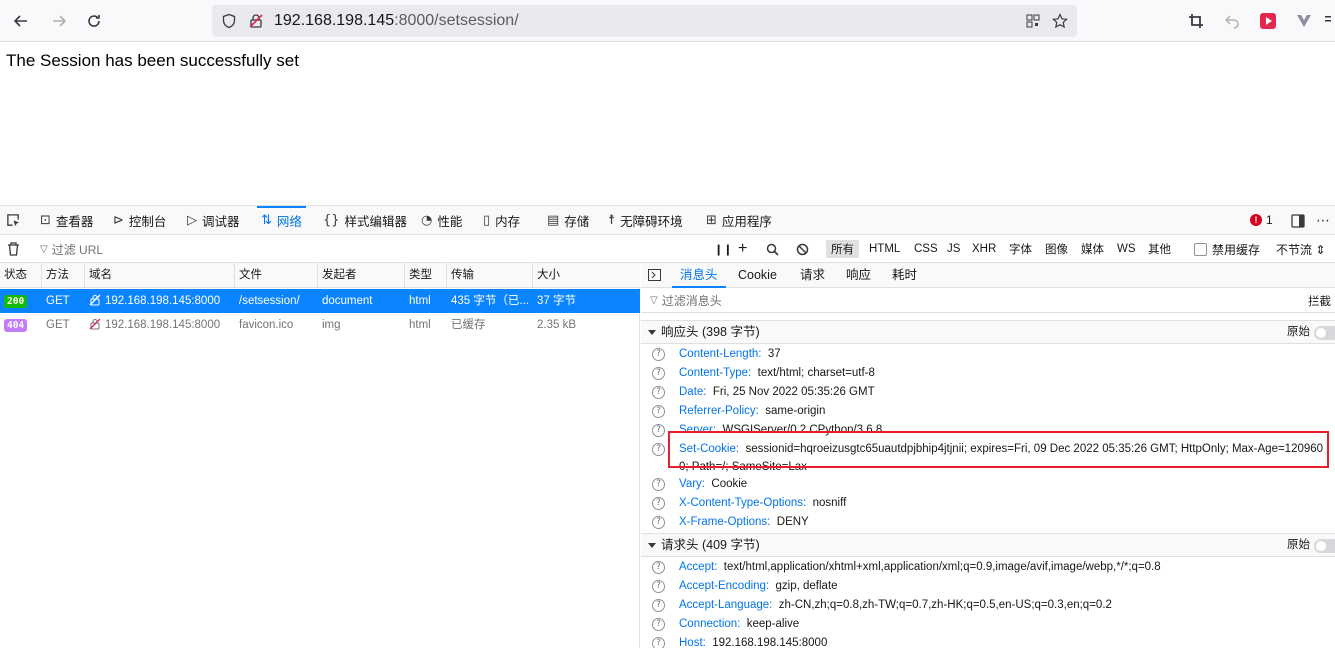  Describe the element at coordinates (1268, 21) in the screenshot. I see `video-extension-button` at that location.